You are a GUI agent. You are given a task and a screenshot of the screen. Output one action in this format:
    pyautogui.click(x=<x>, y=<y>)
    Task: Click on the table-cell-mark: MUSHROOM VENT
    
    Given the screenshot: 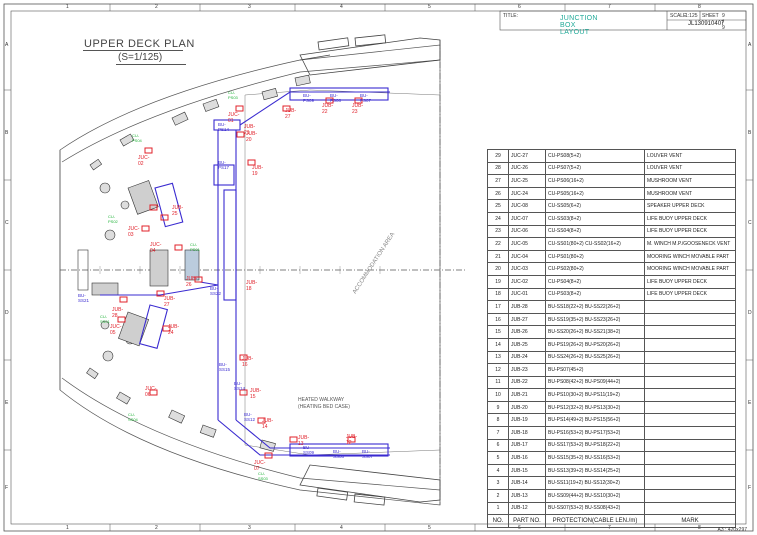 What is the action you would take?
    pyautogui.click(x=690, y=181)
    